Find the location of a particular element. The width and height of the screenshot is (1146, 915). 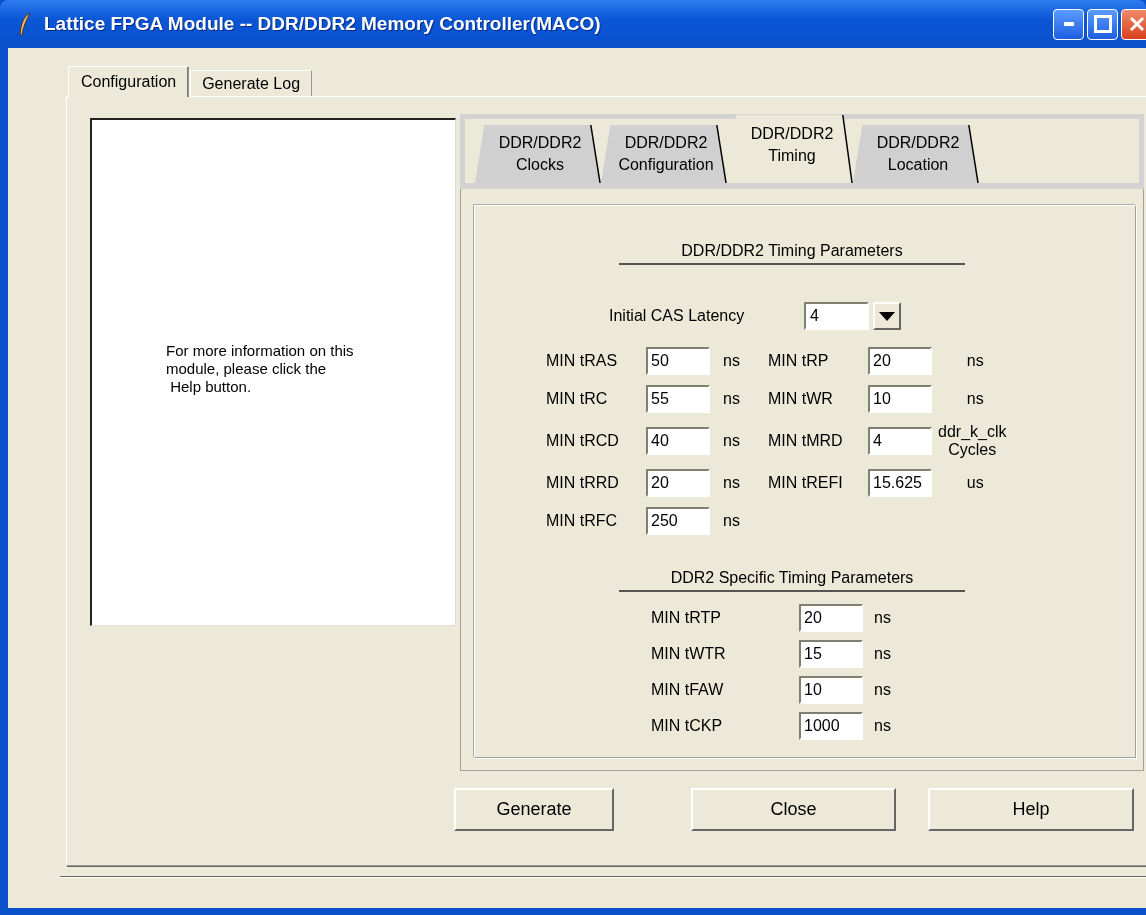

minimize-button is located at coordinates (1068, 24).